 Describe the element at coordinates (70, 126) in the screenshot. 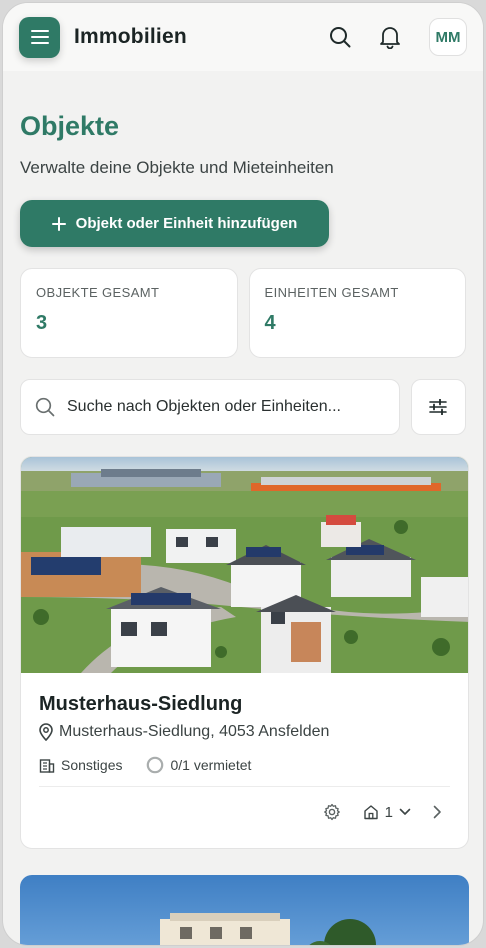

I see `page-title: Objekte` at that location.